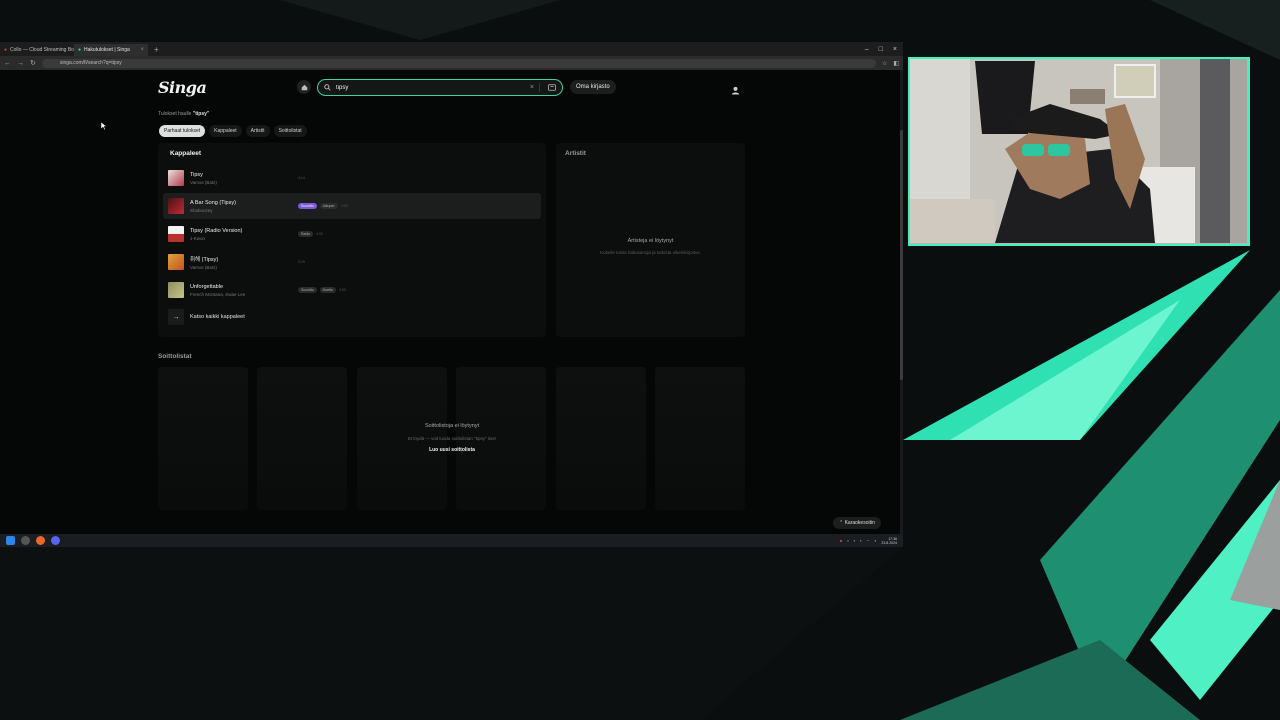  I want to click on filter-artists: Artistit, so click(257, 131).